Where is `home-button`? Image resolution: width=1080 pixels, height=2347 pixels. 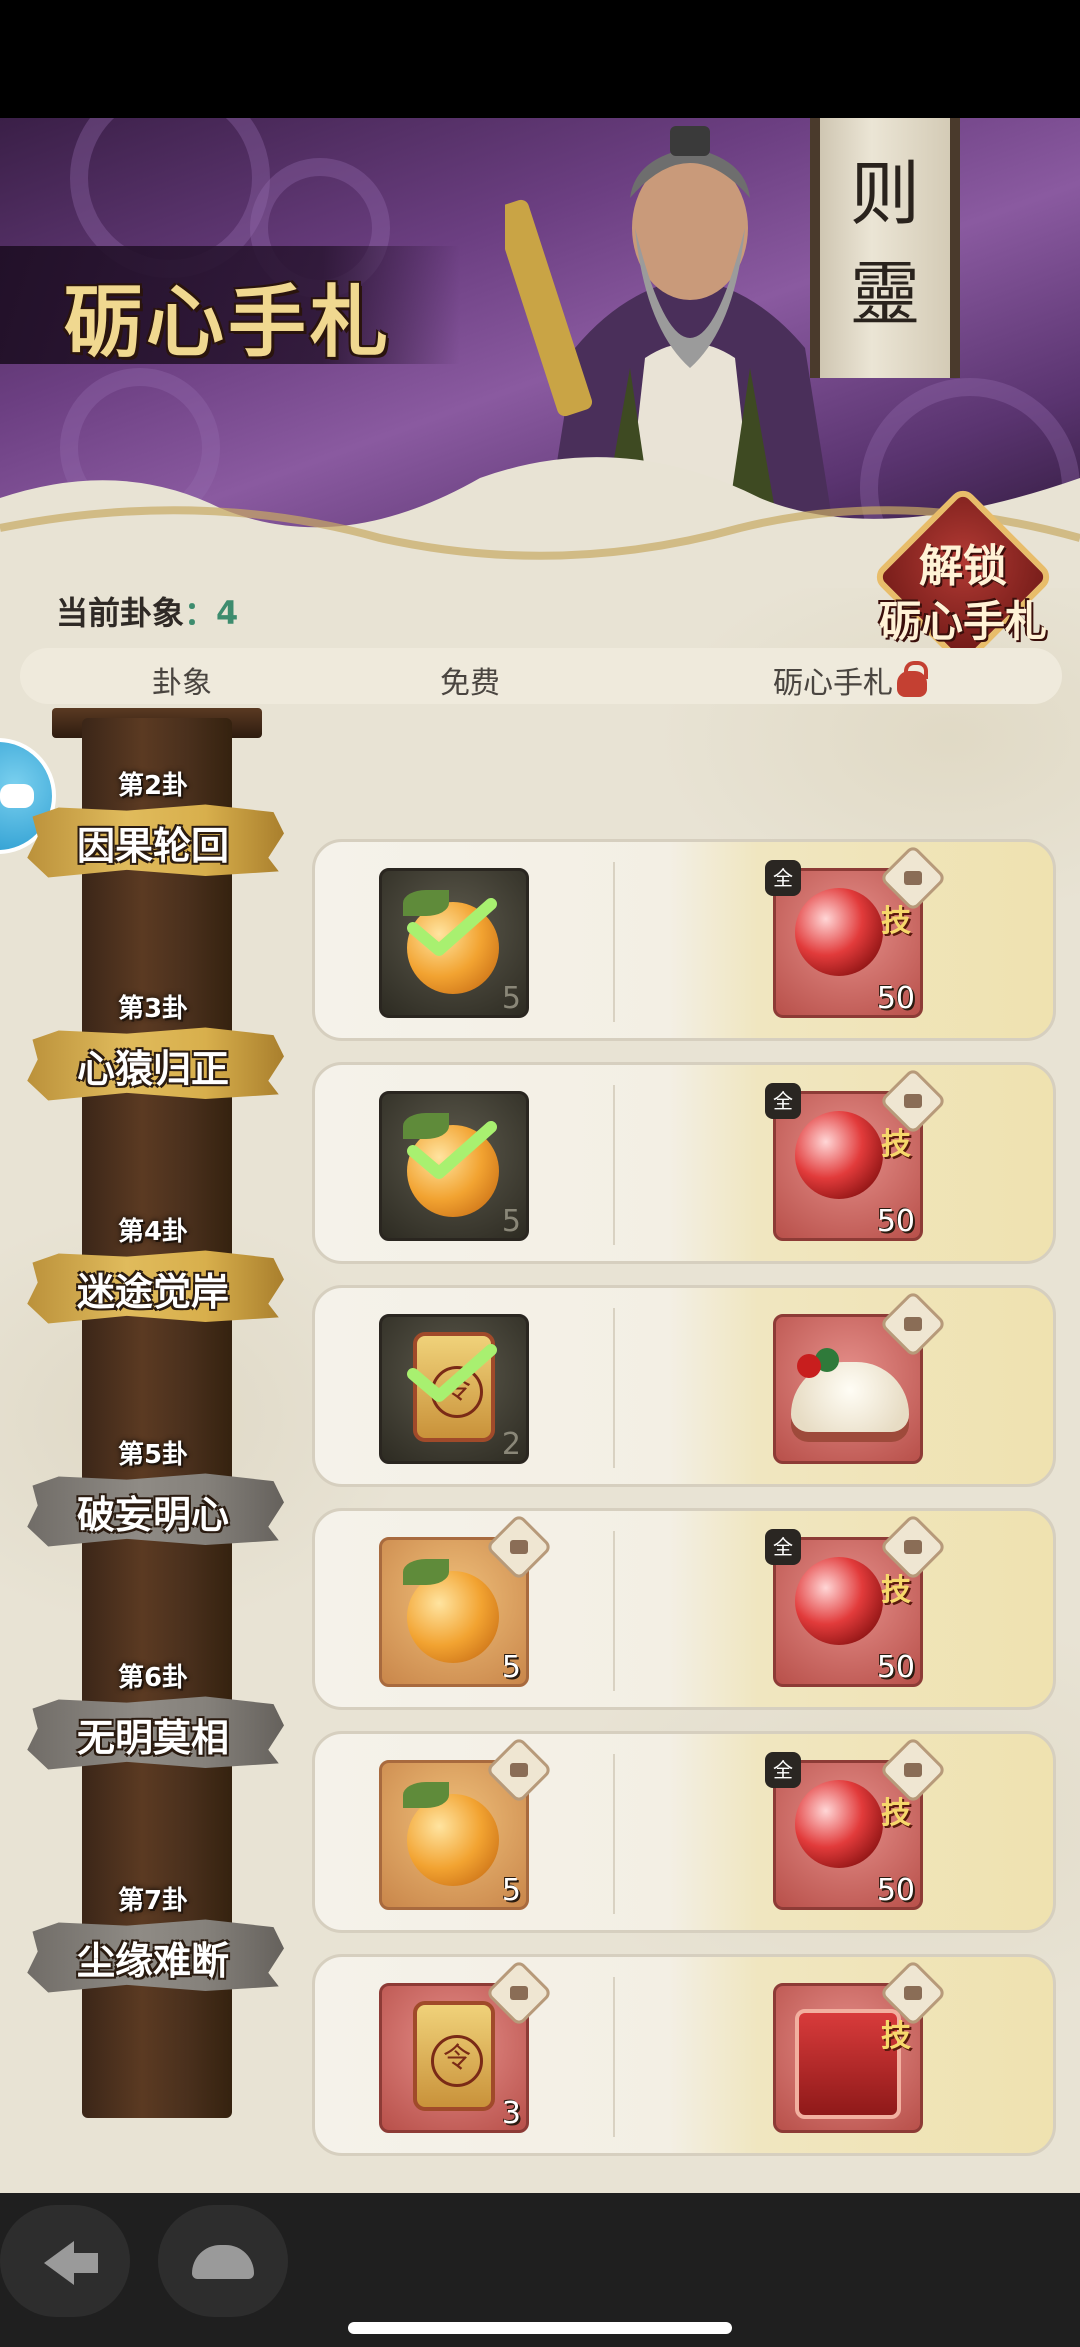 home-button is located at coordinates (223, 2261).